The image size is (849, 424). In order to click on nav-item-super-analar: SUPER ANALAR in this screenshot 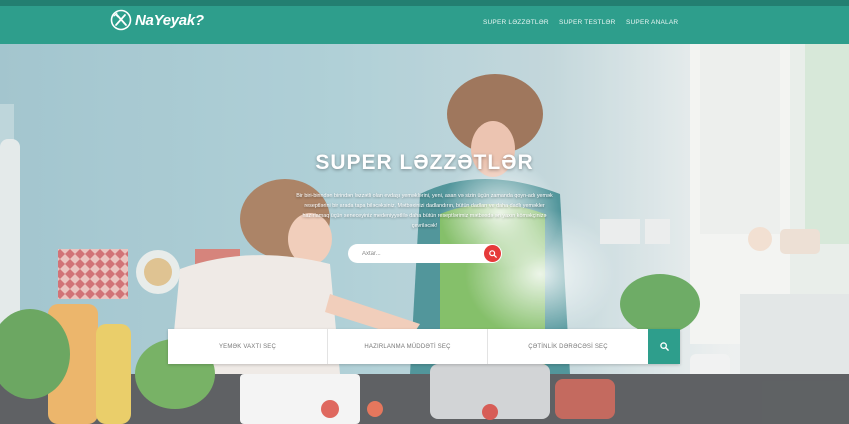, I will do `click(652, 22)`.